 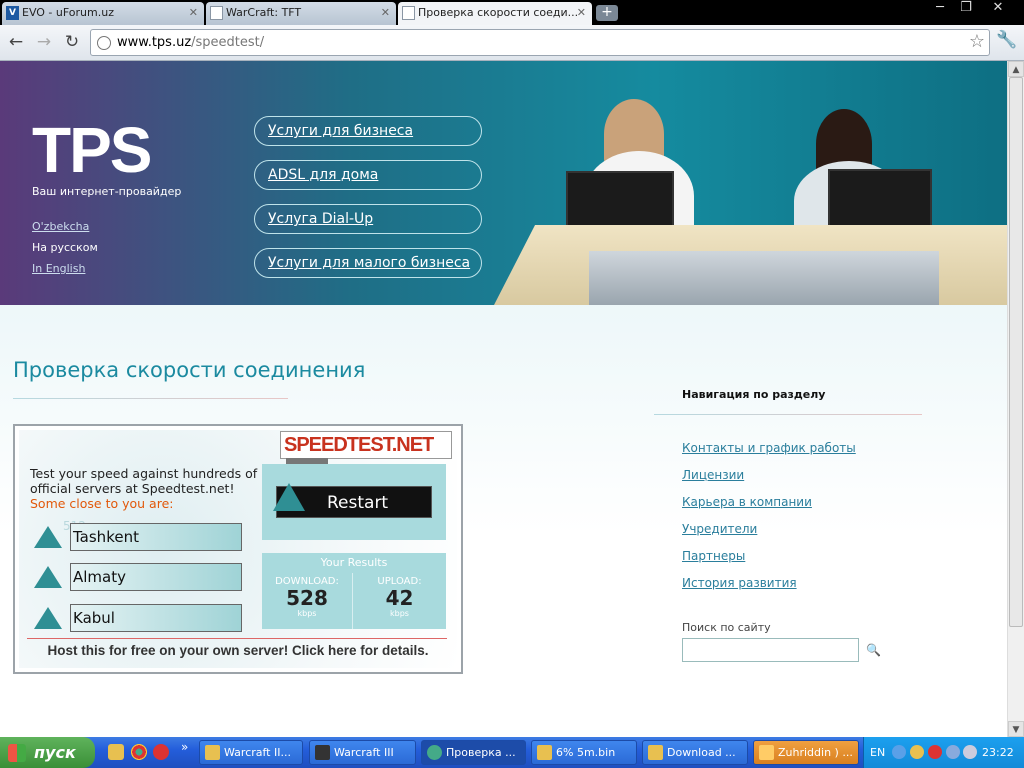 What do you see at coordinates (935, 752) in the screenshot?
I see `tray-shield-icon` at bounding box center [935, 752].